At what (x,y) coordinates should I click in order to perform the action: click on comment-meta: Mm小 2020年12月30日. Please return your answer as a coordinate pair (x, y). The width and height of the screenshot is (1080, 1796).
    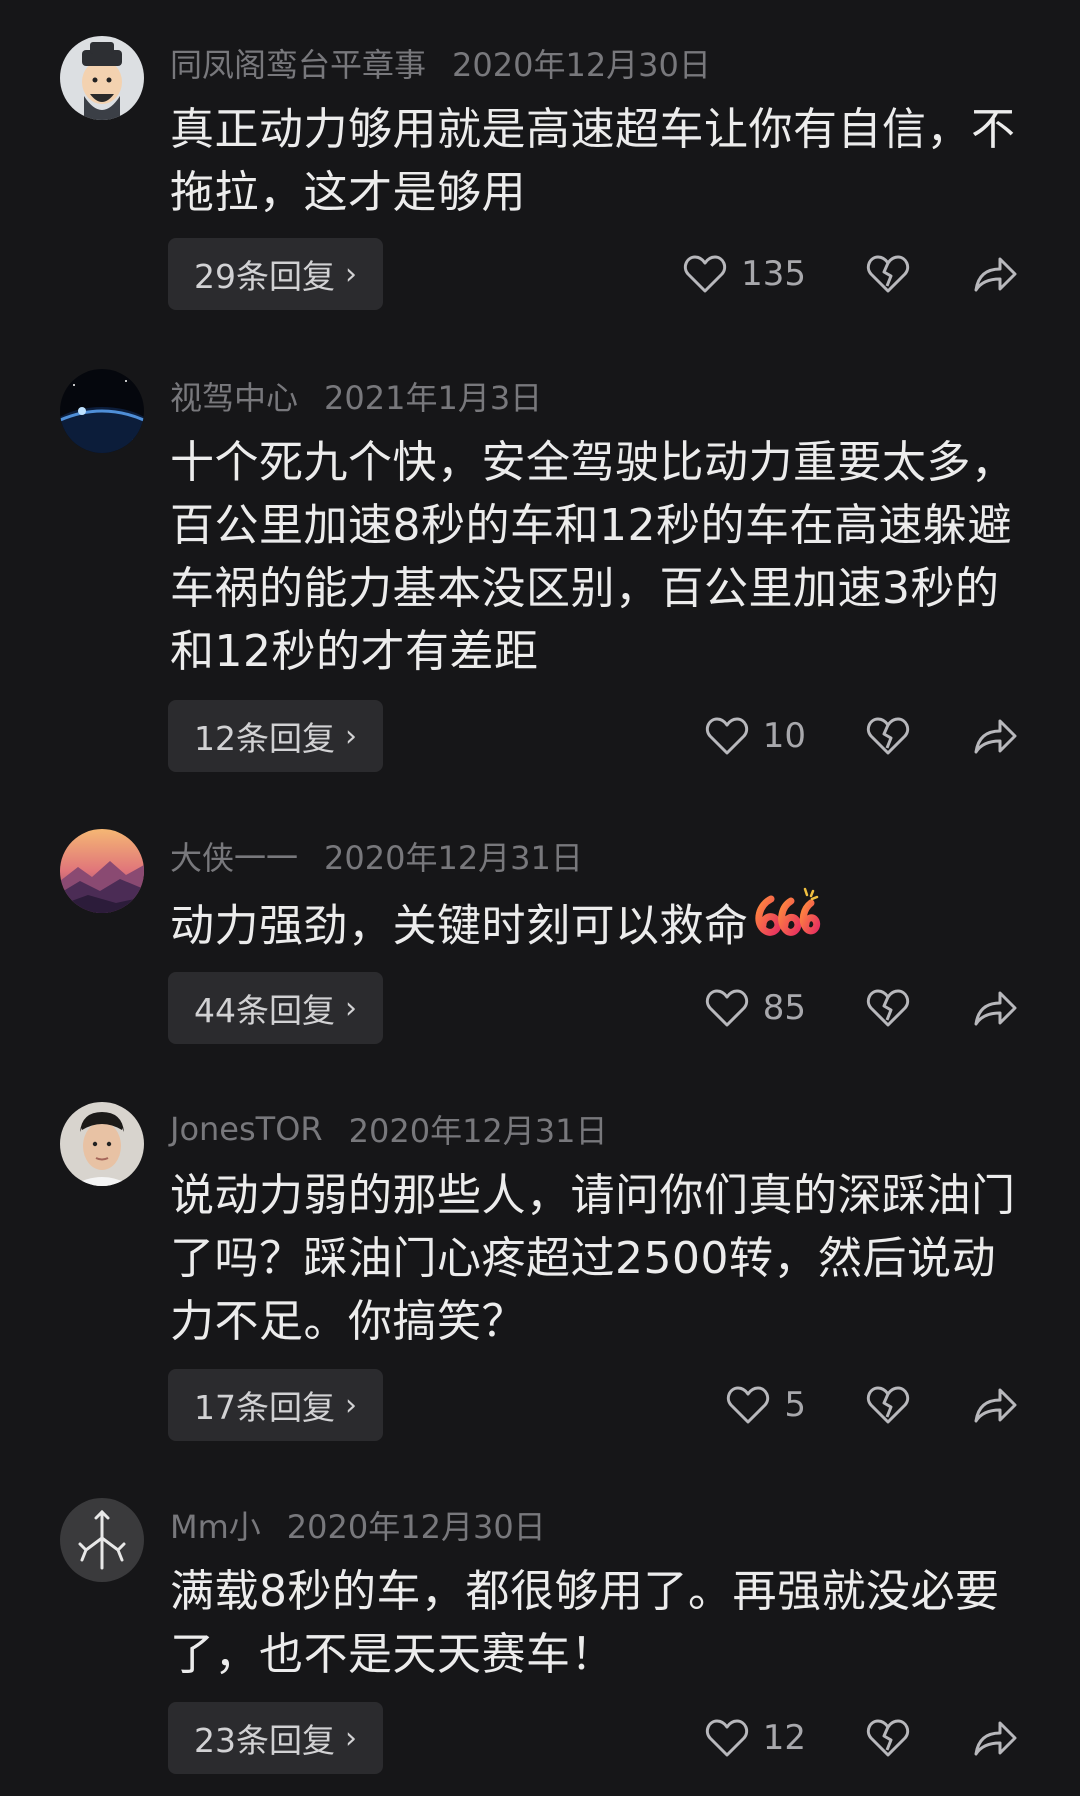
    Looking at the image, I should click on (358, 1525).